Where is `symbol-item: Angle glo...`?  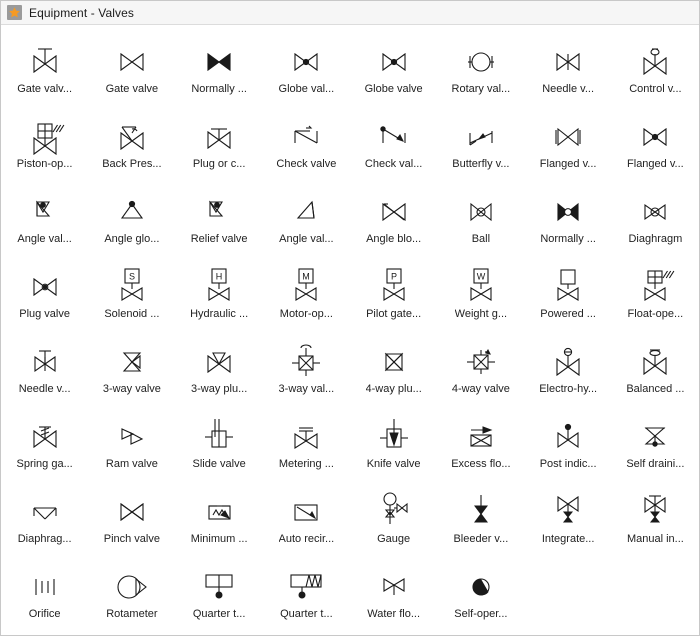 symbol-item: Angle glo... is located at coordinates (131, 218).